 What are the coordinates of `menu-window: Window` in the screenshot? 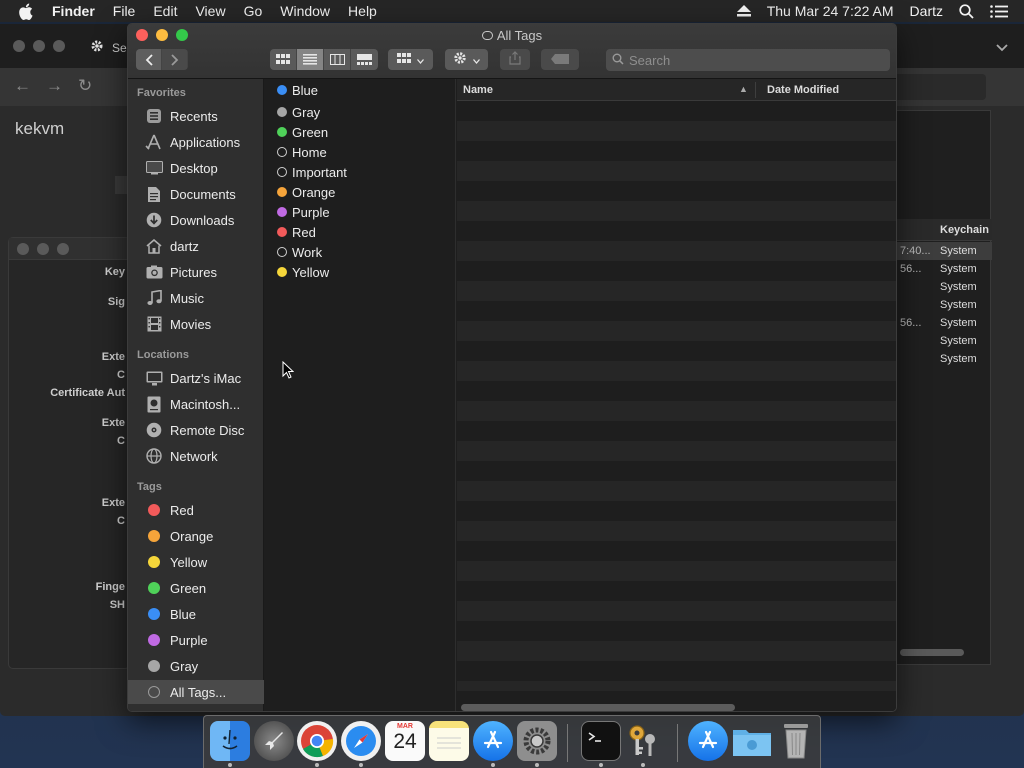 It's located at (305, 11).